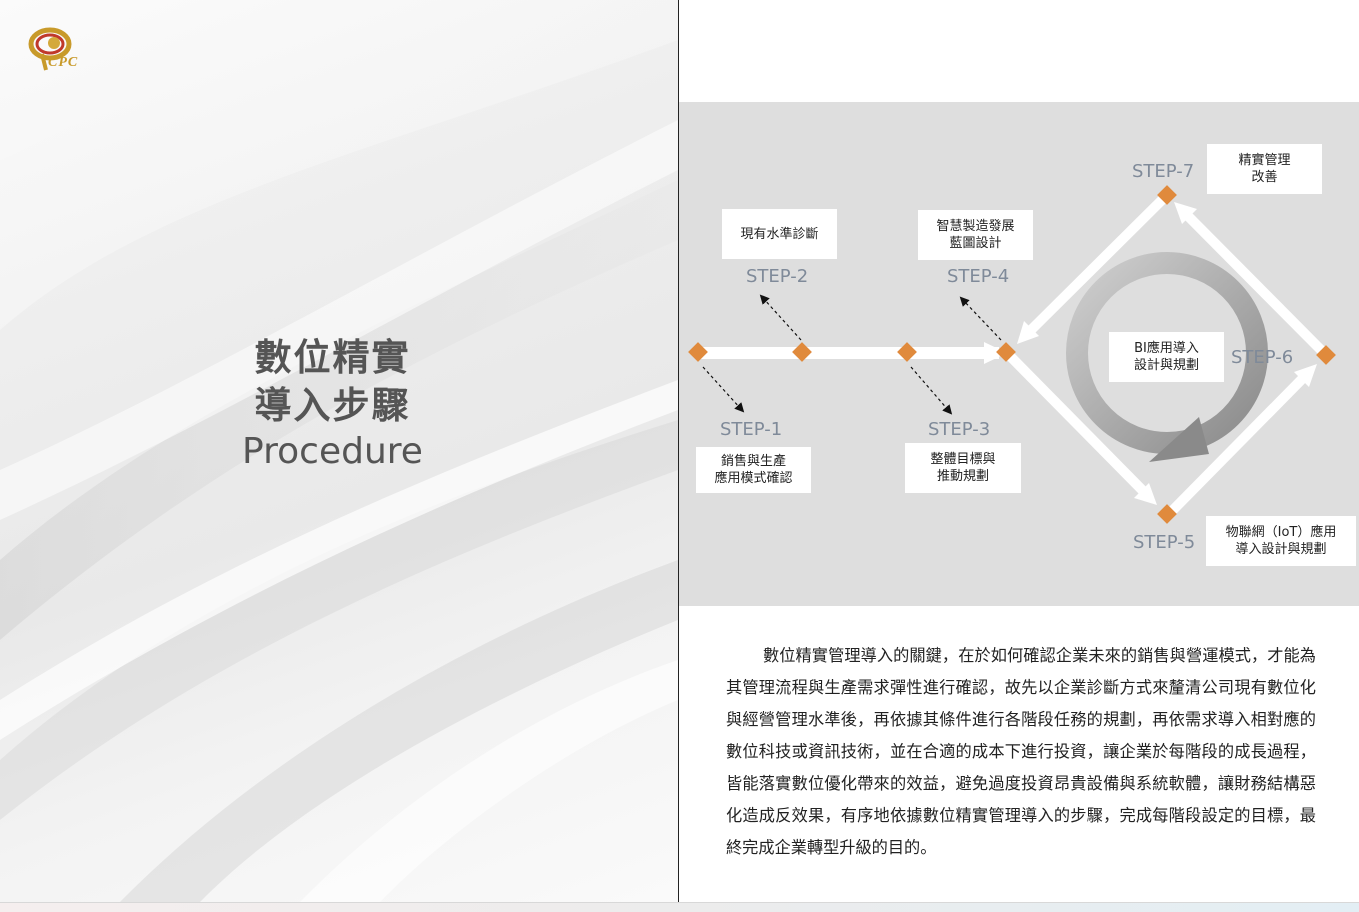 The height and width of the screenshot is (912, 1359). I want to click on step-1-text-line-1: 銷售與生產, so click(753, 461).